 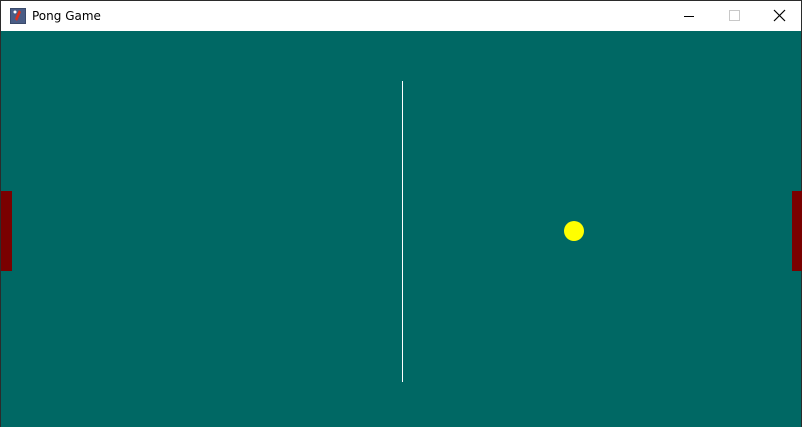 What do you see at coordinates (401, 16) in the screenshot?
I see `title-bar: Pong Game` at bounding box center [401, 16].